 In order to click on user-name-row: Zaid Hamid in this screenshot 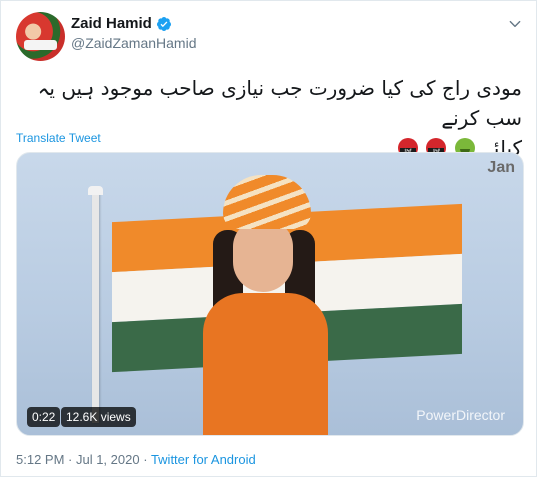, I will do `click(121, 23)`.